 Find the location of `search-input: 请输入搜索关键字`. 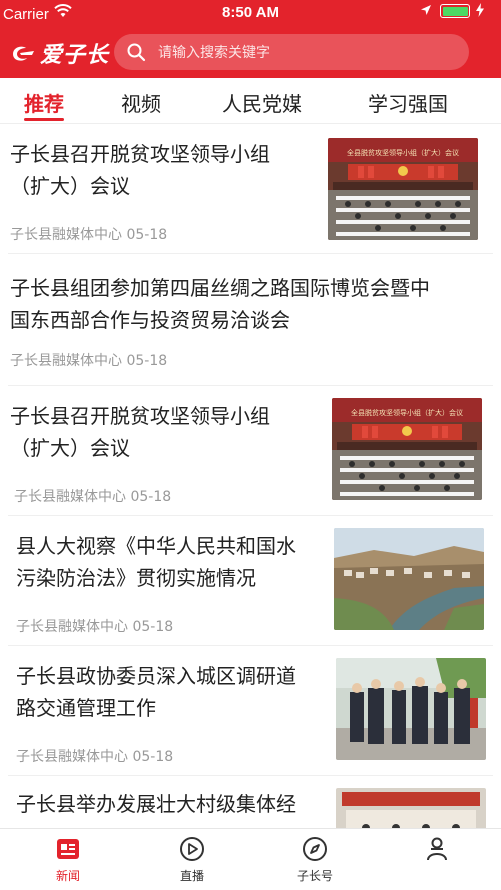

search-input: 请输入搜索关键字 is located at coordinates (291, 52).